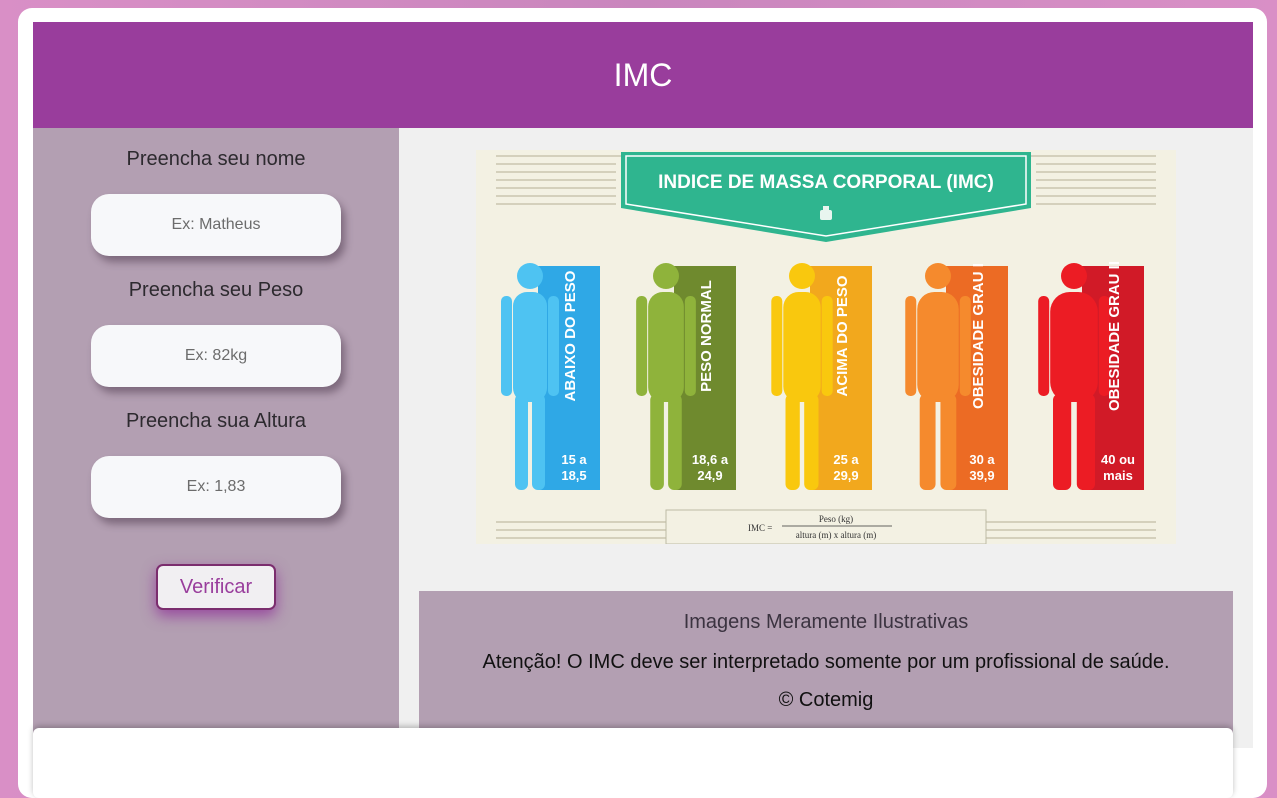 Image resolution: width=1277 pixels, height=798 pixels. Describe the element at coordinates (760, 528) in the screenshot. I see `formula-left: IMC =` at that location.